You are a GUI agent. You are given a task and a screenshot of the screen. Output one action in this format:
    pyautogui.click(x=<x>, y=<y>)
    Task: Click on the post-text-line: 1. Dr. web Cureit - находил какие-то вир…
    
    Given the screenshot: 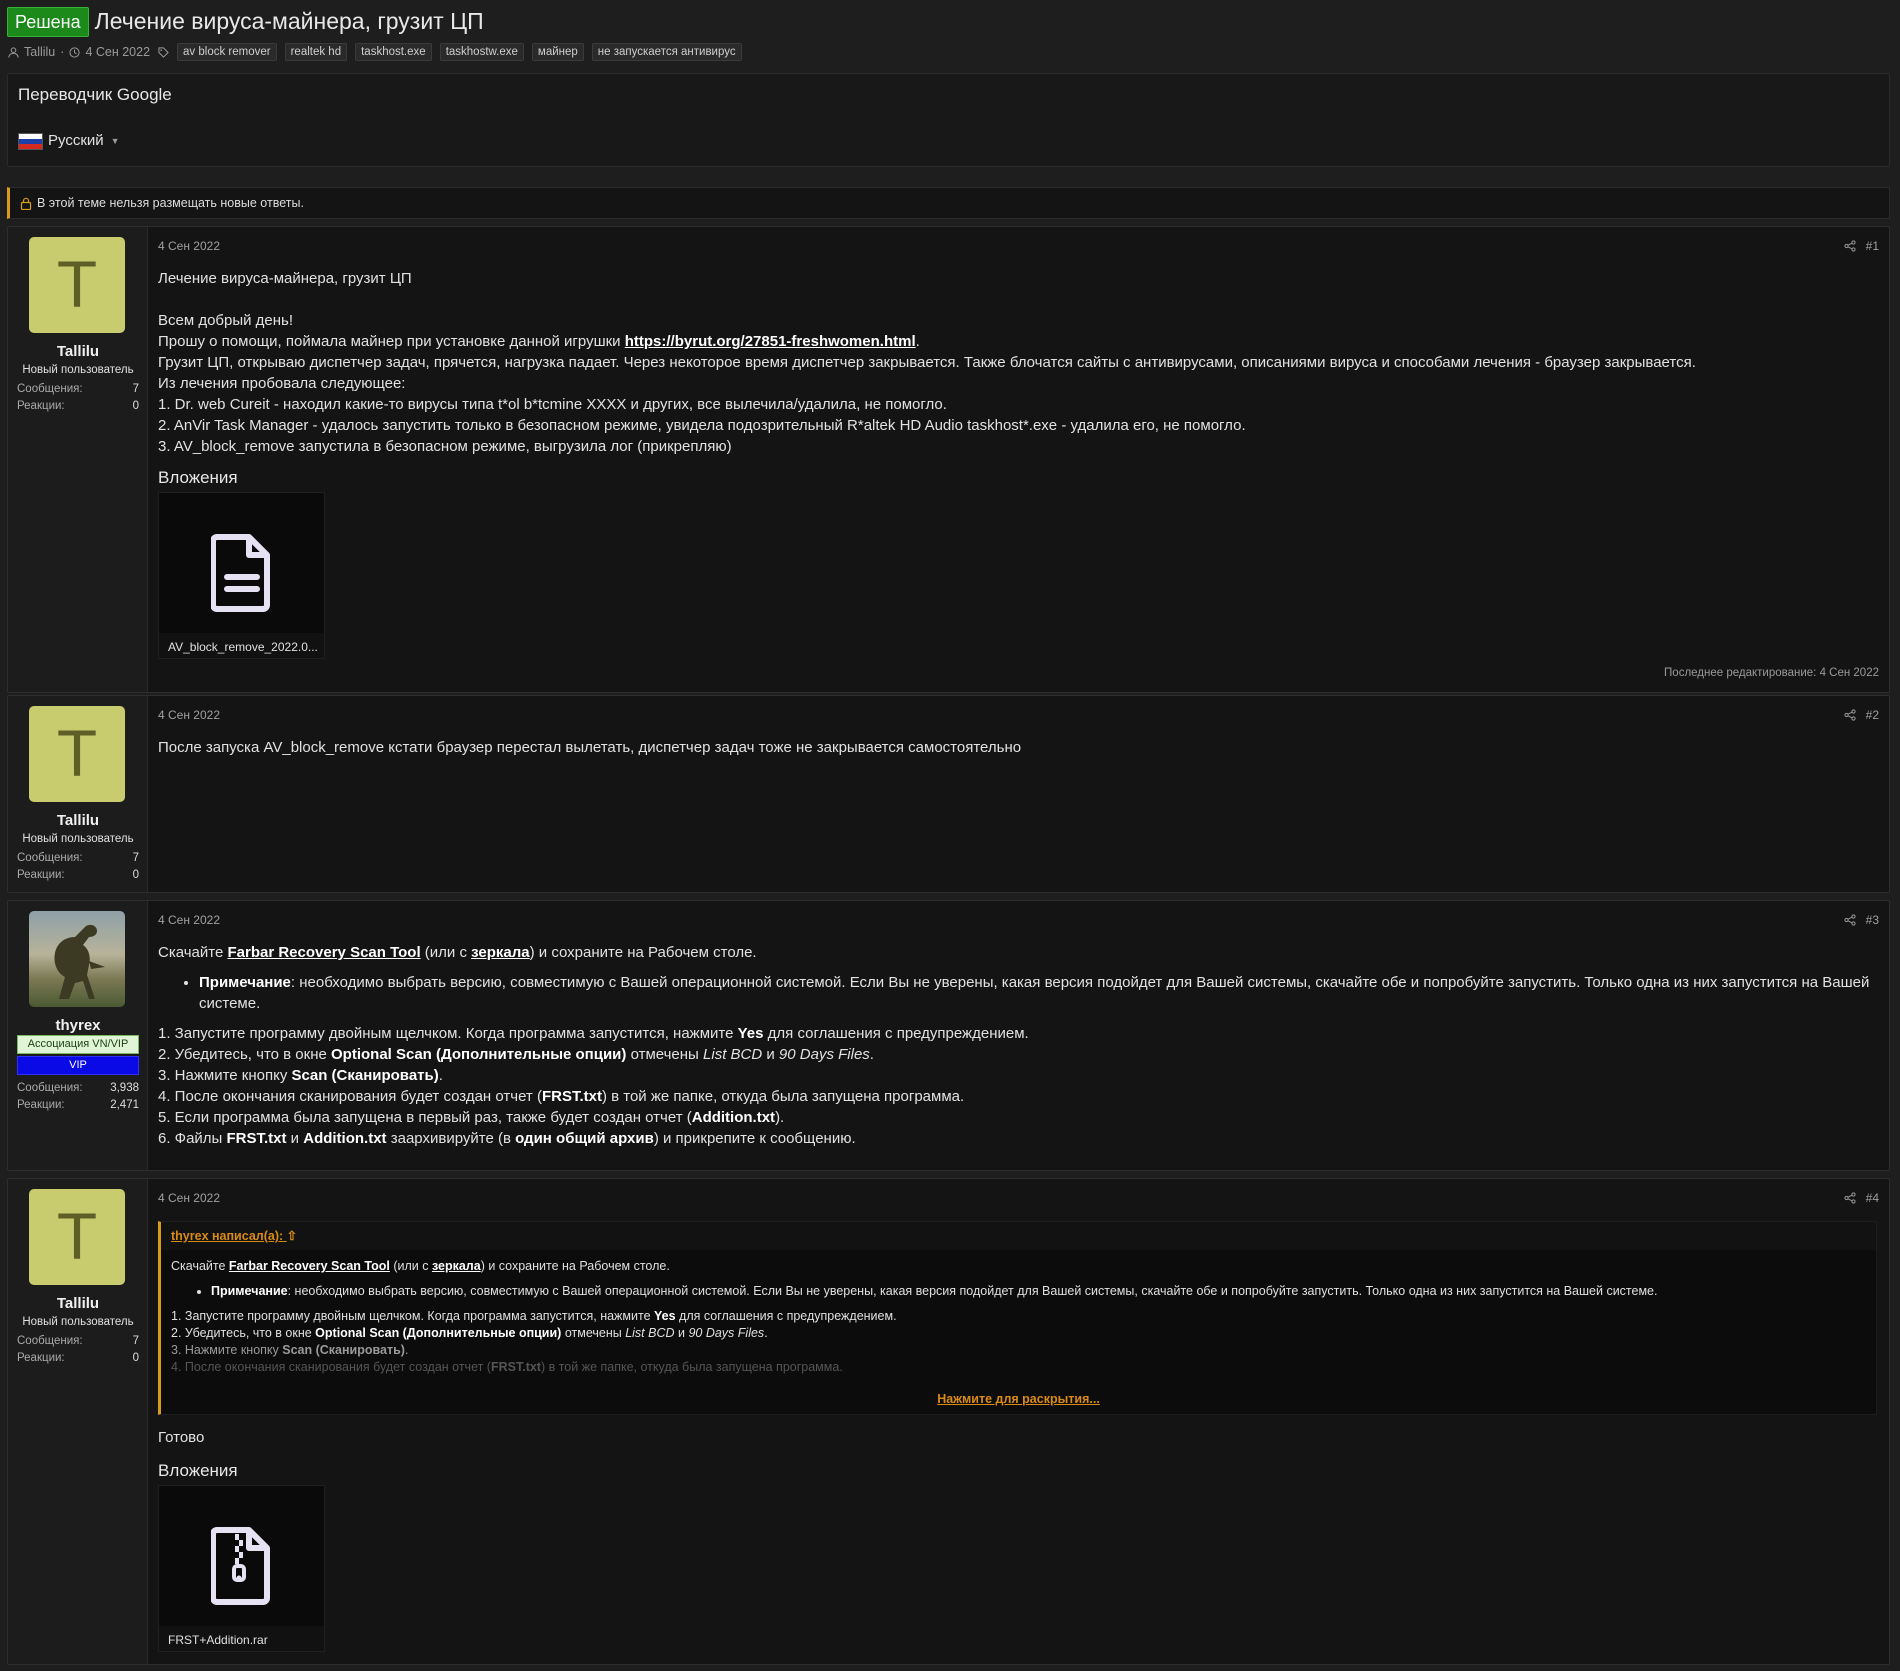 What is the action you would take?
    pyautogui.click(x=552, y=404)
    